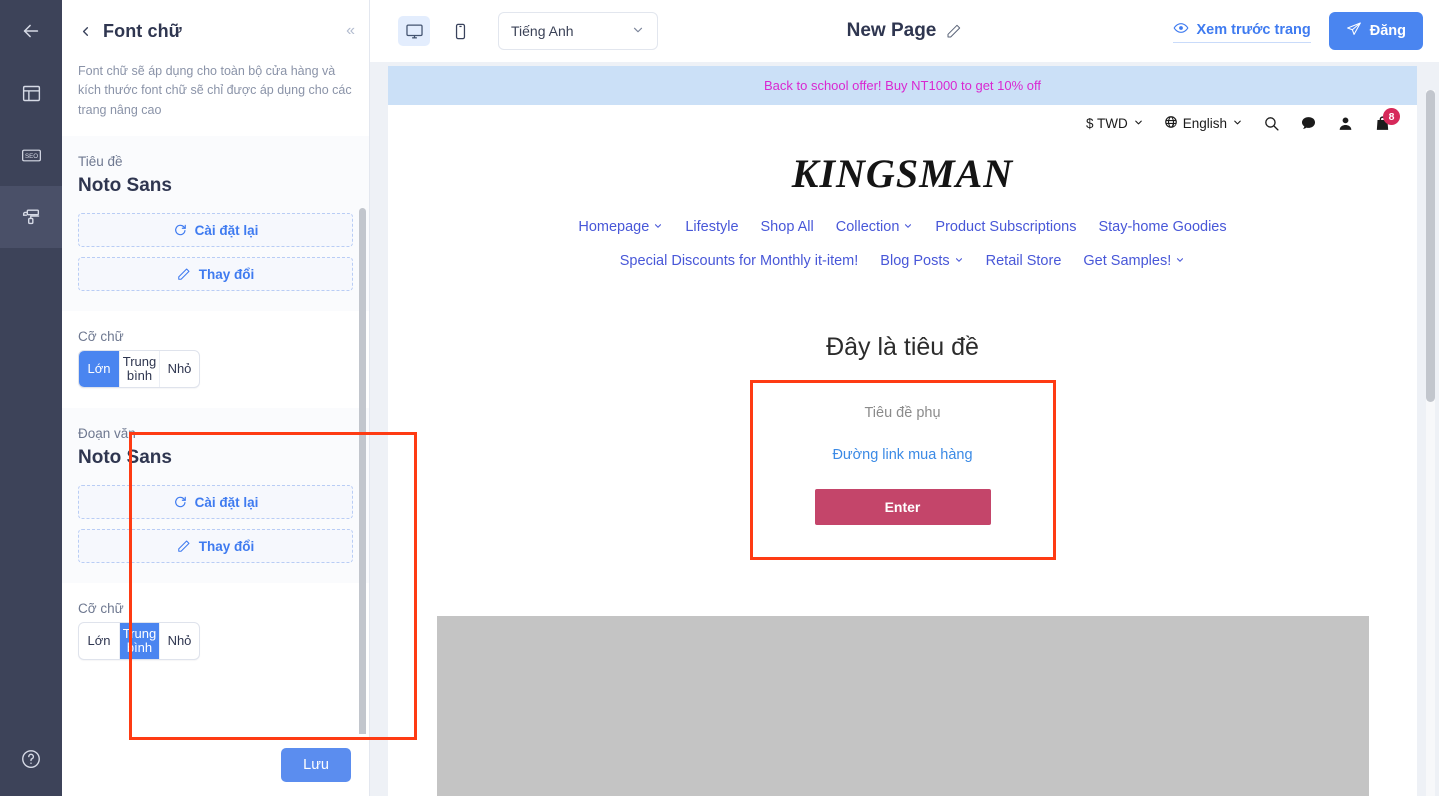 This screenshot has width=1439, height=796. Describe the element at coordinates (902, 706) in the screenshot. I see `image-placeholder` at that location.